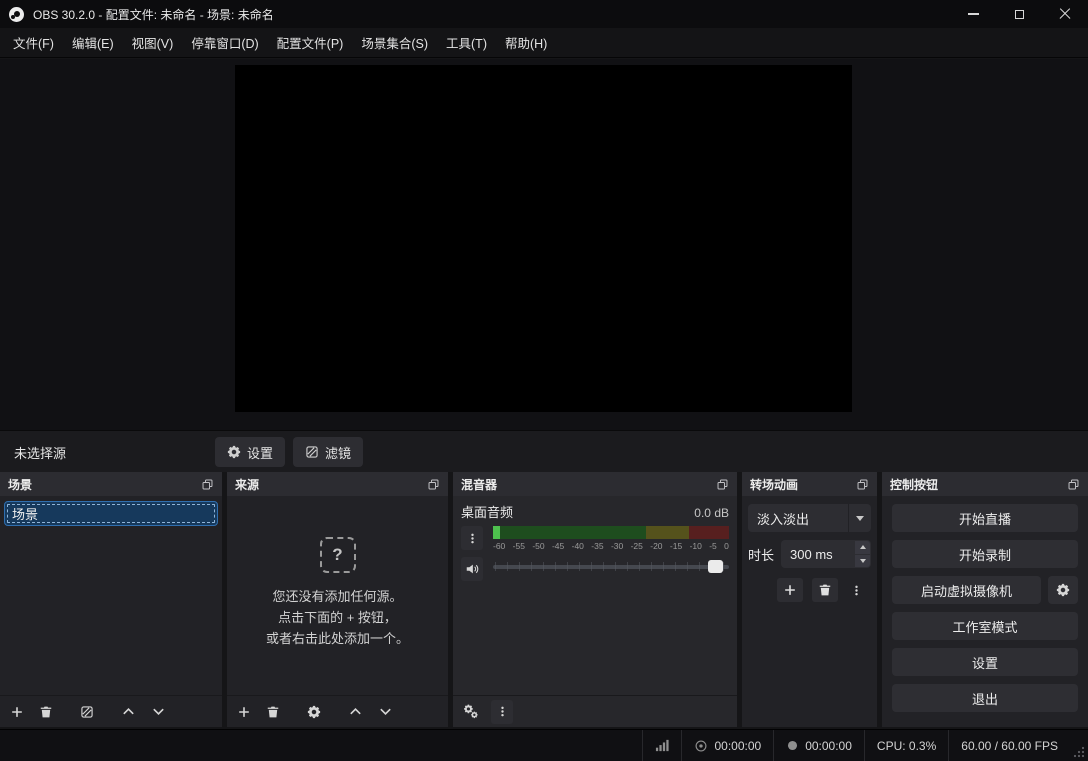 The image size is (1088, 761). I want to click on menu-tools: 工具(T), so click(466, 42).